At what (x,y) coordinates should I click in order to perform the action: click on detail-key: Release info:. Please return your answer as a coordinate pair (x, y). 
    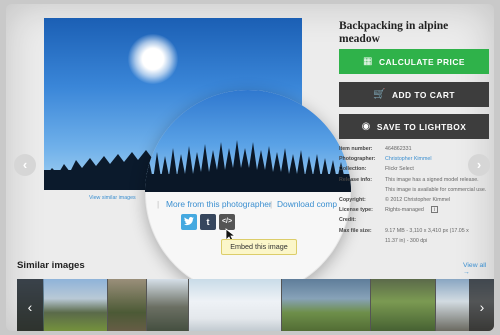
    Looking at the image, I should click on (355, 179).